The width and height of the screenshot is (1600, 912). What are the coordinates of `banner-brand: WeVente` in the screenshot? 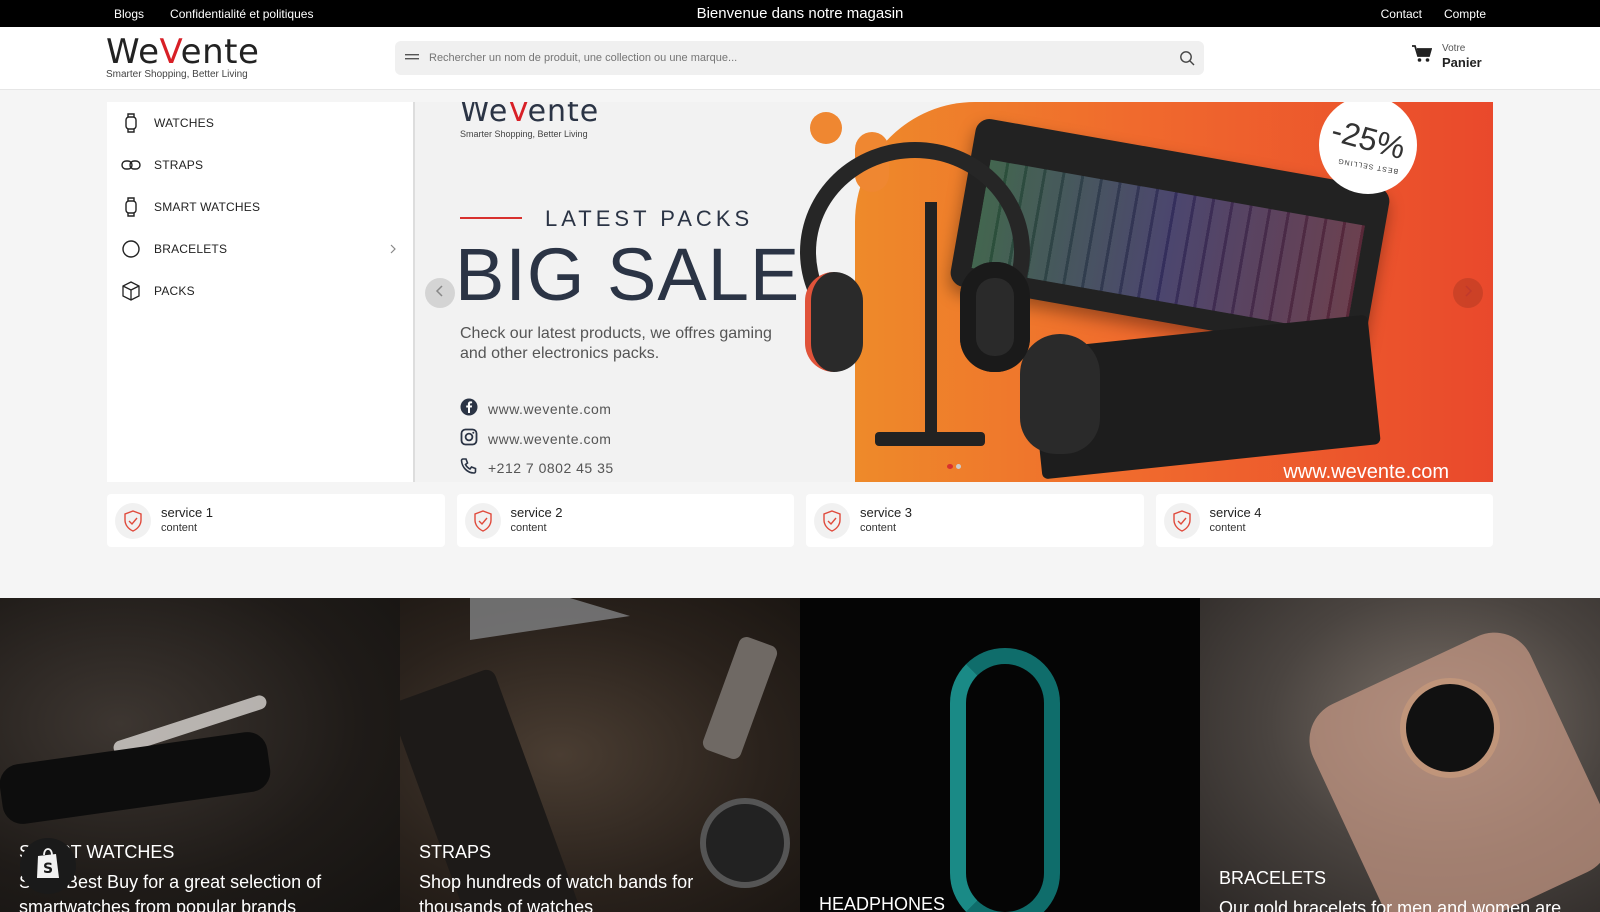 It's located at (529, 115).